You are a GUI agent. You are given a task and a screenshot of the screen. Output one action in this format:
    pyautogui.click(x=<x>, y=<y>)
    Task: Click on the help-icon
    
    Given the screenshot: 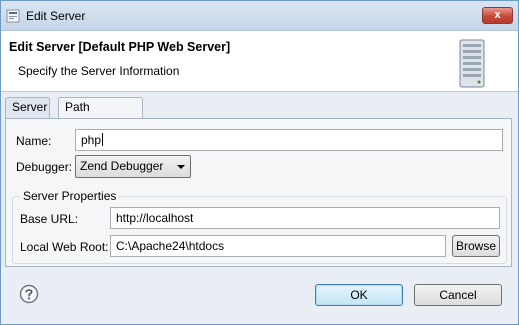 What is the action you would take?
    pyautogui.click(x=29, y=294)
    